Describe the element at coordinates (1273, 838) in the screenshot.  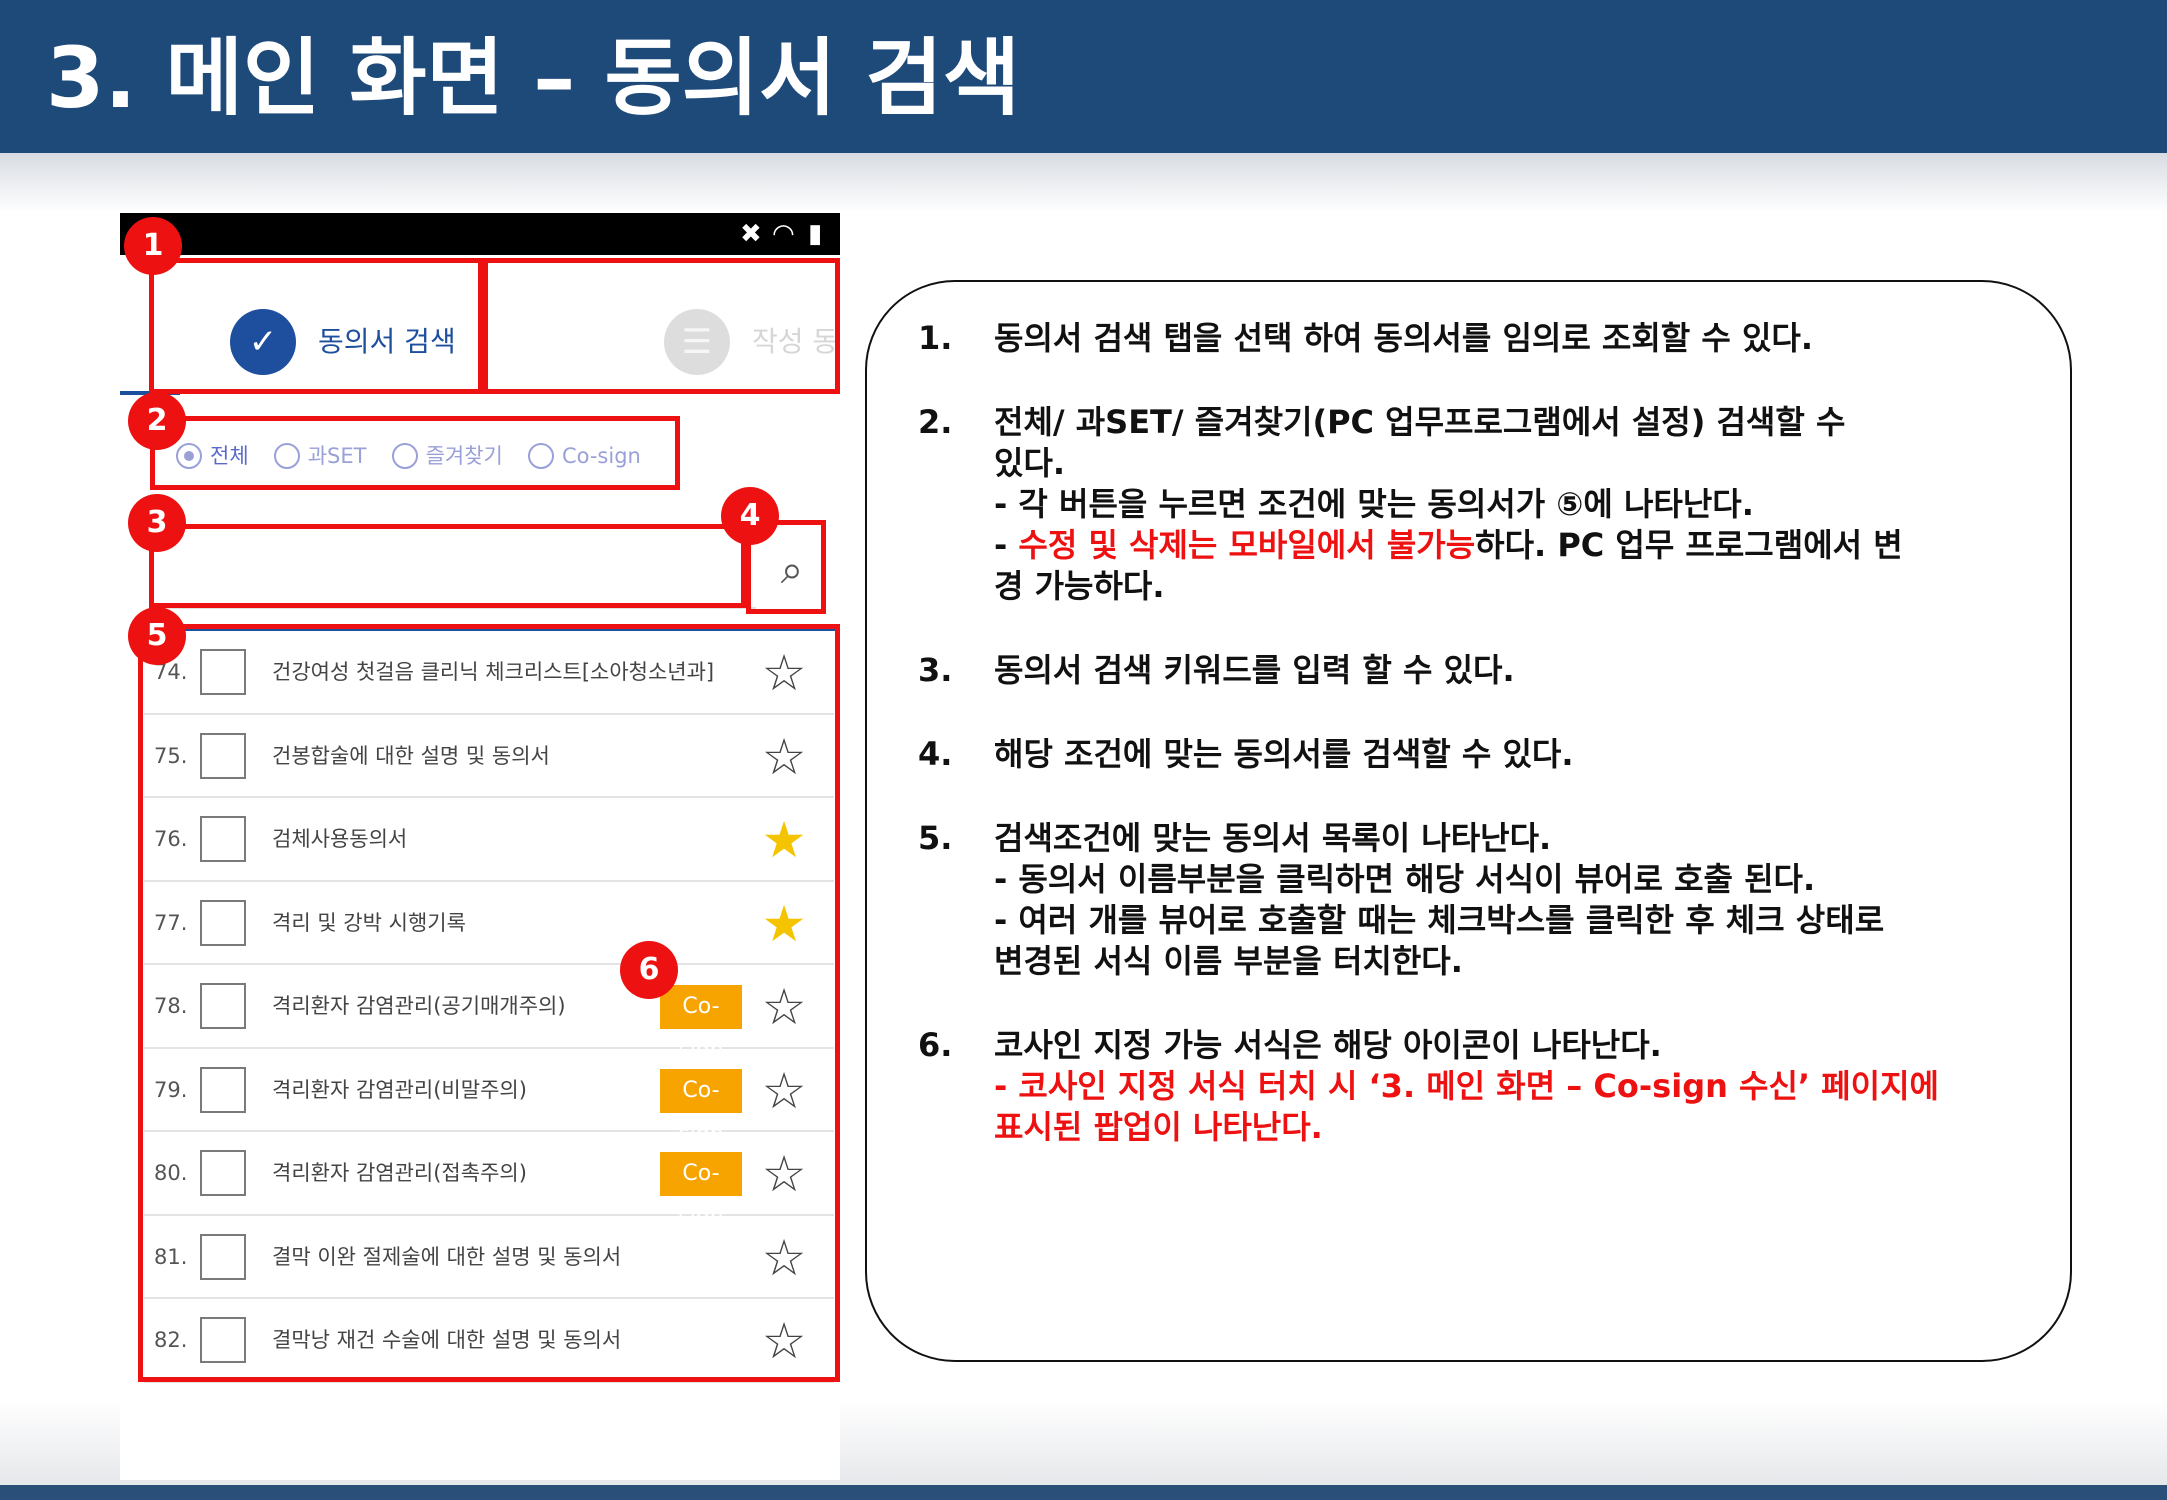
I see `description-line: 검색조건에 맞는 동의서 목록이 나타난다.` at that location.